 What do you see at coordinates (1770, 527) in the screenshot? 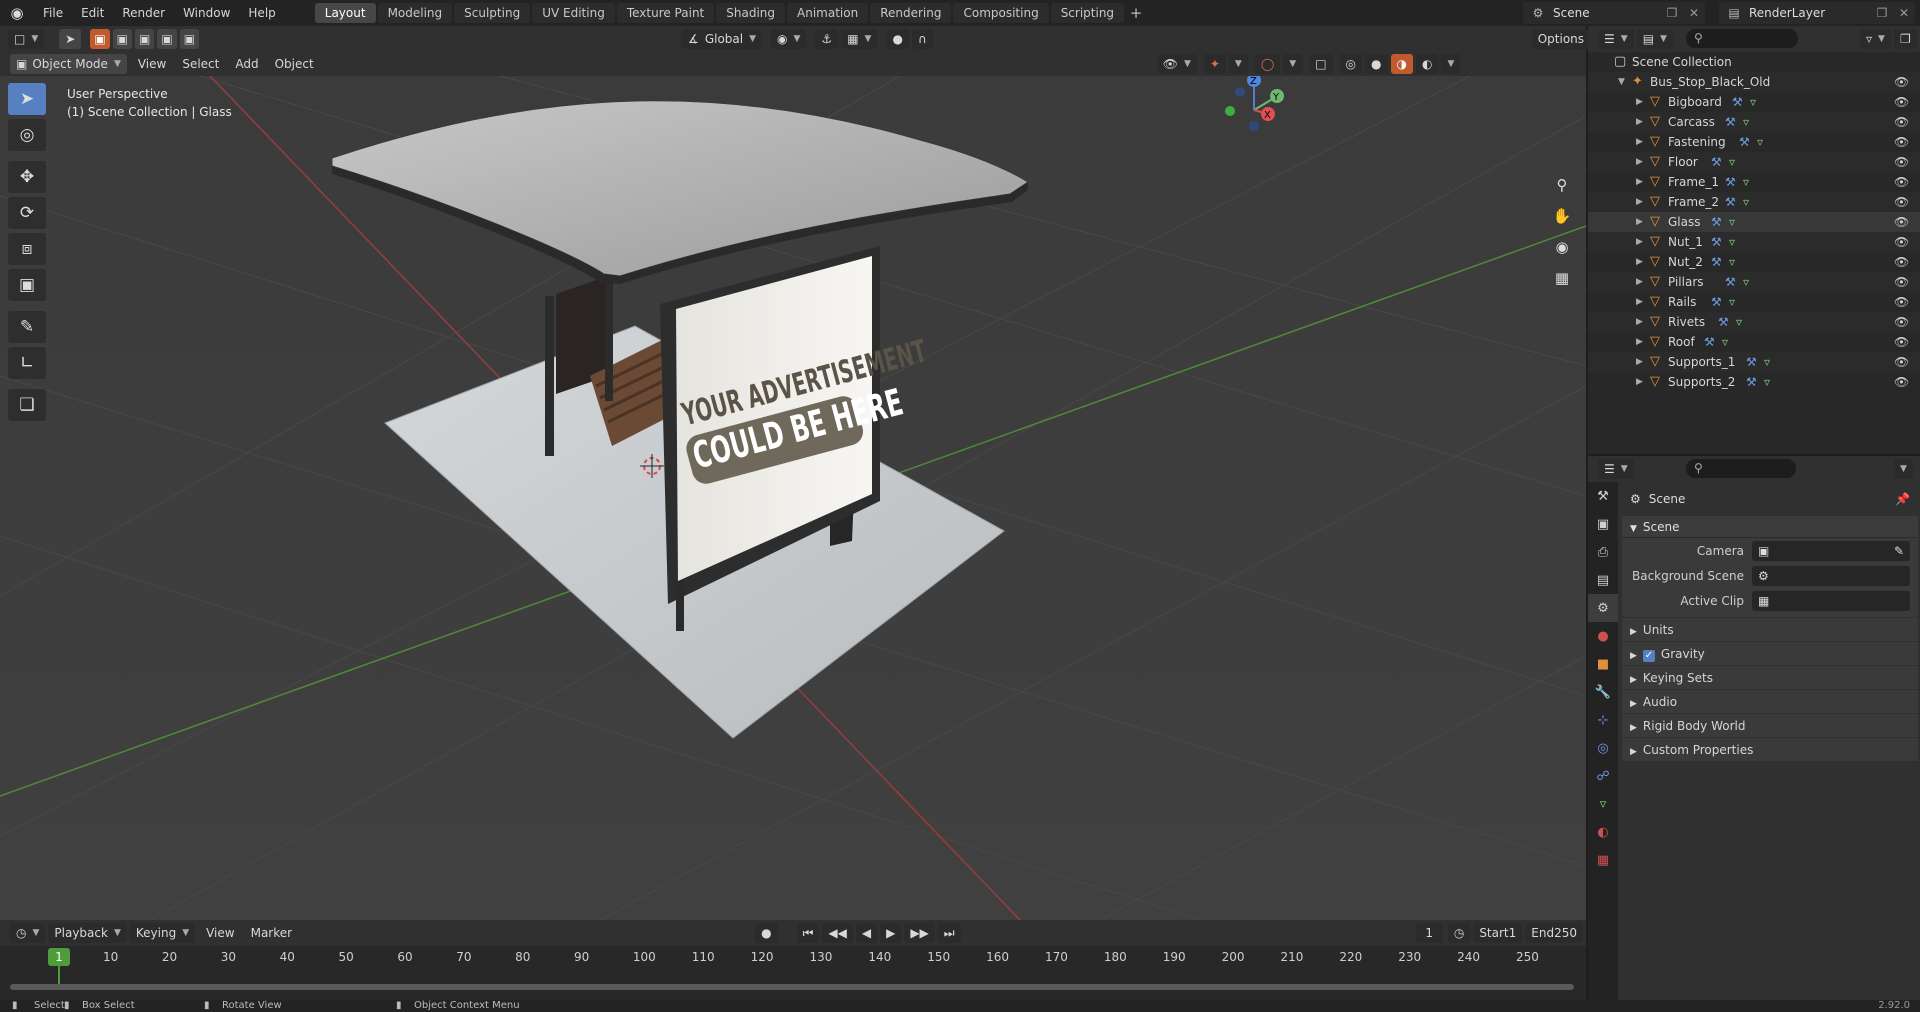
I see `scene-panel-header: ▼ Scene` at bounding box center [1770, 527].